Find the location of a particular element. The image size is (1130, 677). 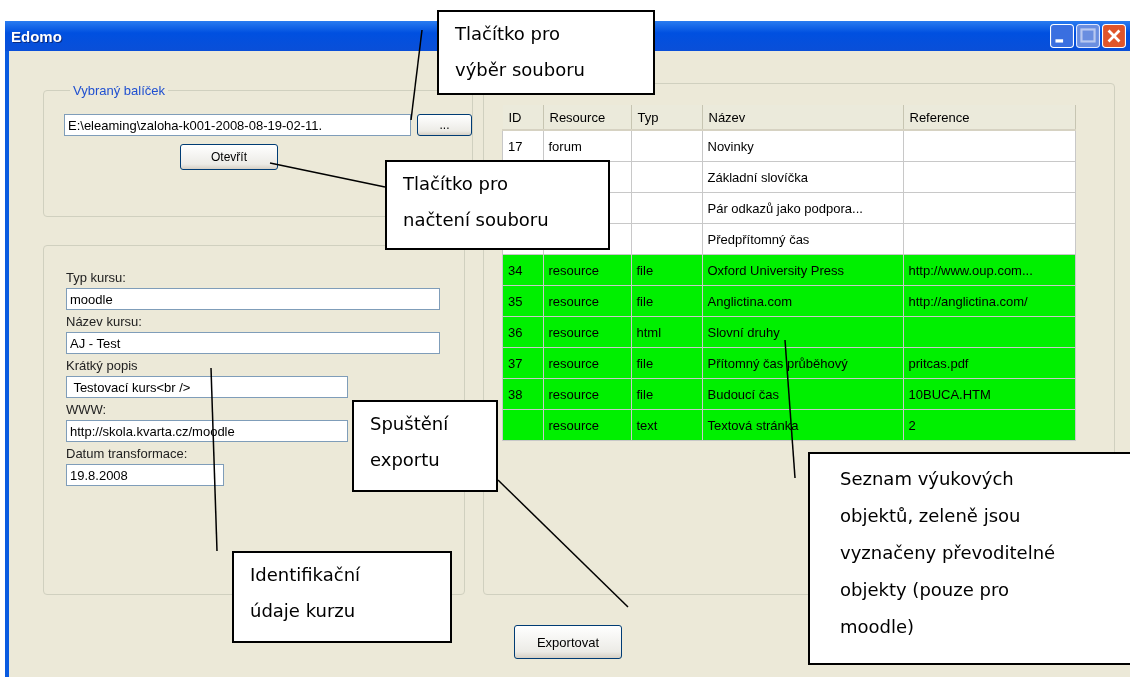

table-cell: text is located at coordinates (647, 425).